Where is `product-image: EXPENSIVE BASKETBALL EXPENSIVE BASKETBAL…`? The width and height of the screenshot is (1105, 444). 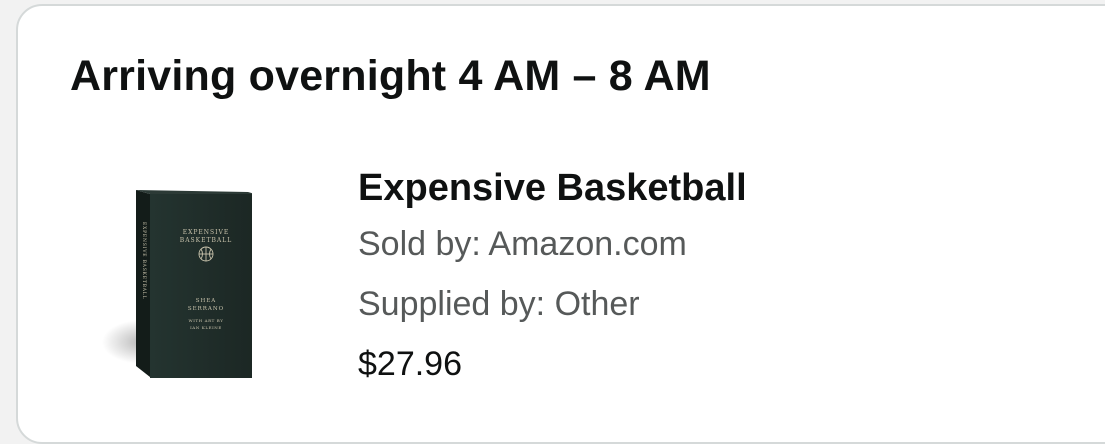
product-image: EXPENSIVE BASKETBALL EXPENSIVE BASKETBAL… is located at coordinates (182, 282).